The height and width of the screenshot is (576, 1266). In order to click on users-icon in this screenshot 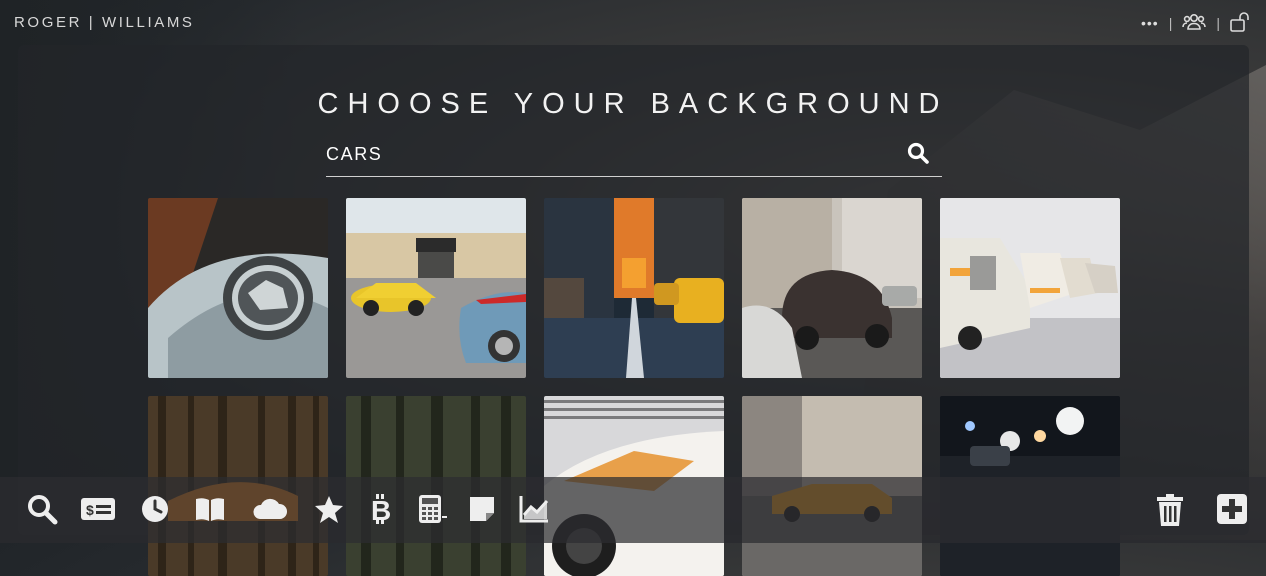, I will do `click(1194, 23)`.